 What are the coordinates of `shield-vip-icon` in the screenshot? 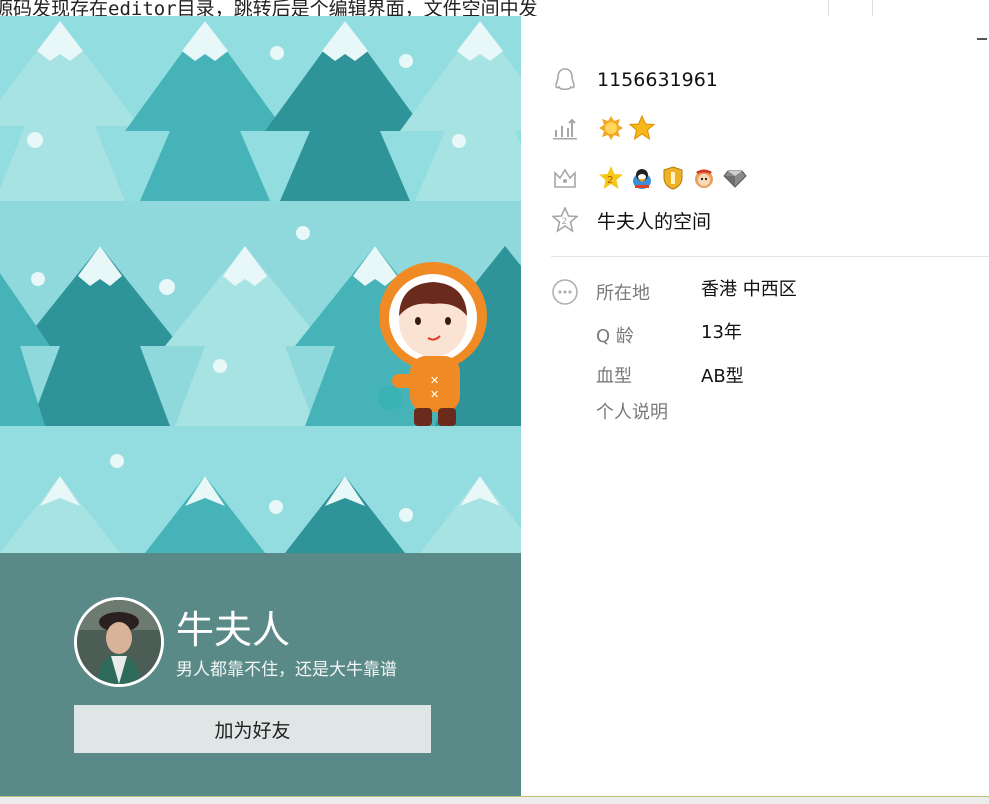 It's located at (673, 178).